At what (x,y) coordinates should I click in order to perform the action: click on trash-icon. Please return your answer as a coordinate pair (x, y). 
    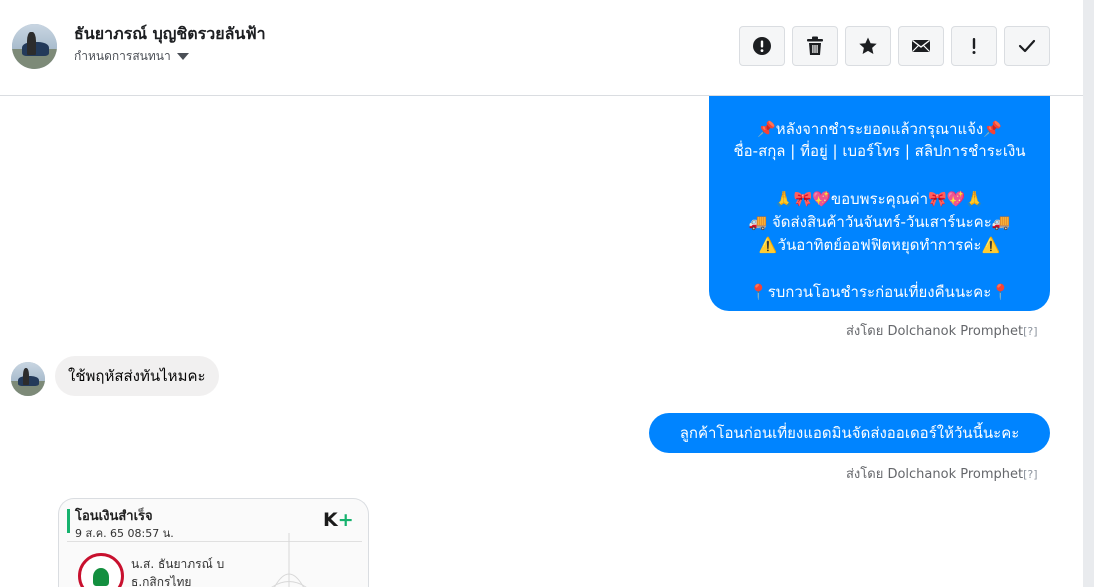
    Looking at the image, I should click on (815, 45).